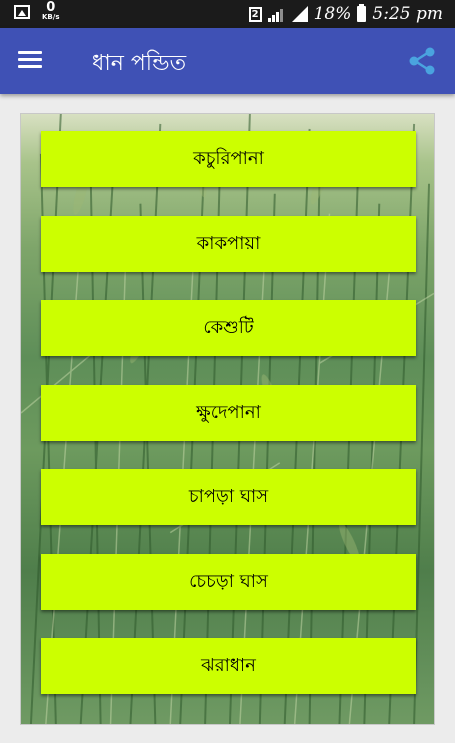 The image size is (455, 743). Describe the element at coordinates (22, 12) in the screenshot. I see `gallery-notification-icon` at that location.